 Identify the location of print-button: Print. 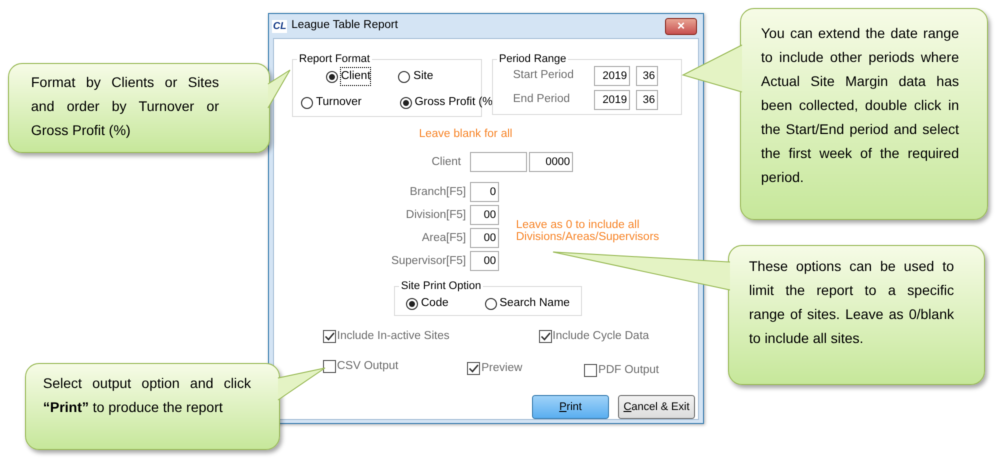
(570, 406).